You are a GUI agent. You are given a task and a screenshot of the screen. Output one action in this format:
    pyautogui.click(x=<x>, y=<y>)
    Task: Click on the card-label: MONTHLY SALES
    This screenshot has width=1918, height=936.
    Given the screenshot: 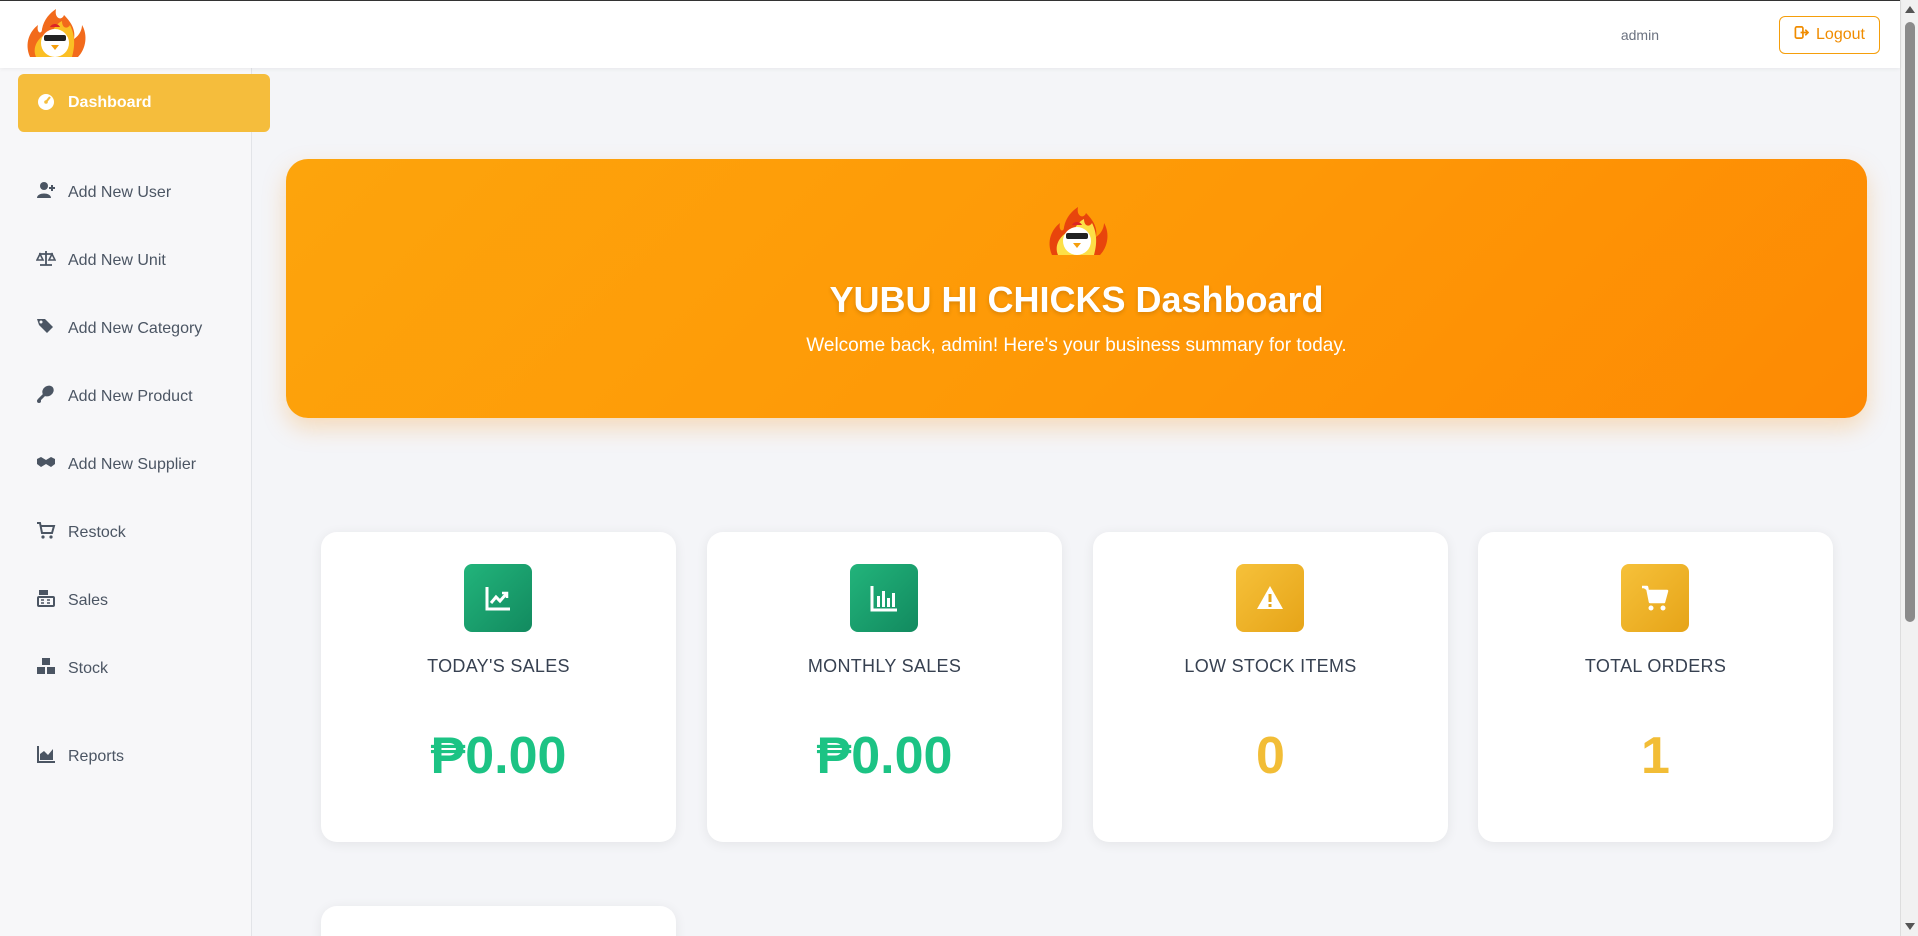 What is the action you would take?
    pyautogui.click(x=884, y=666)
    